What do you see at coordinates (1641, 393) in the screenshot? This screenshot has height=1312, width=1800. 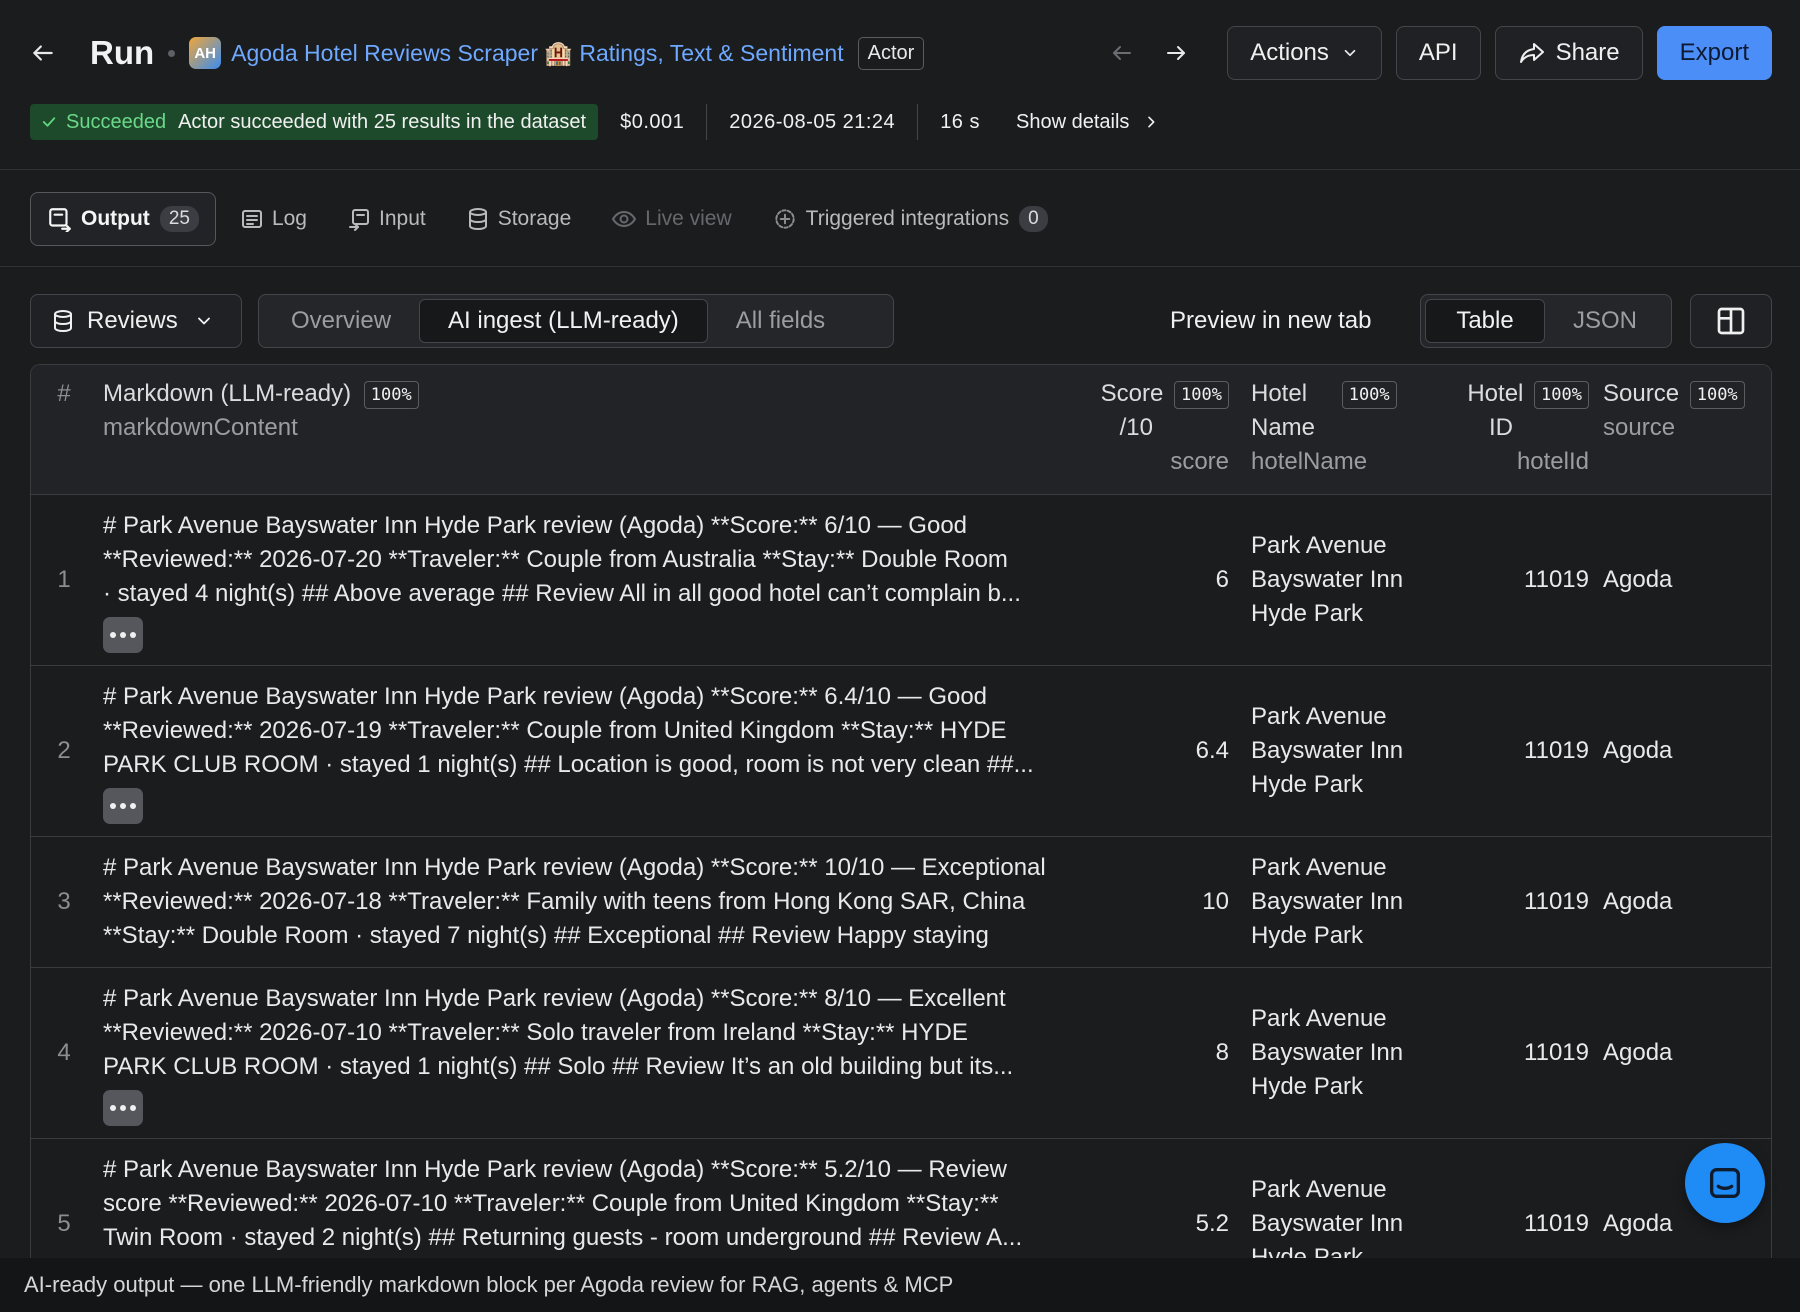 I see `source-column-title: Source` at bounding box center [1641, 393].